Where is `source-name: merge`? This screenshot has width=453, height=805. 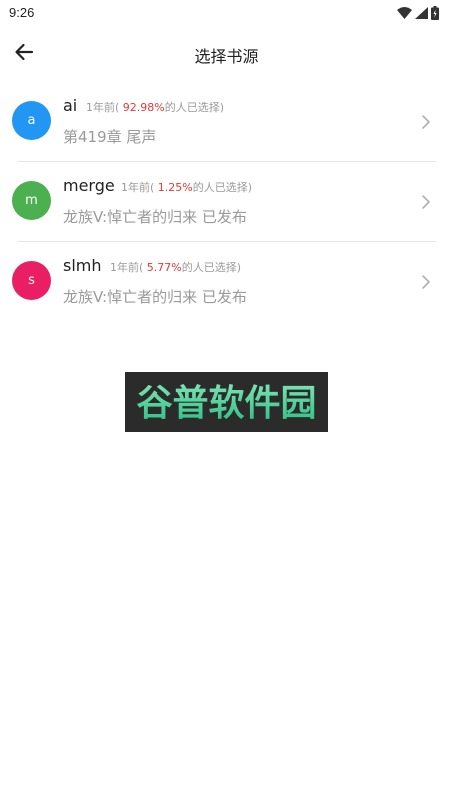 source-name: merge is located at coordinates (89, 185).